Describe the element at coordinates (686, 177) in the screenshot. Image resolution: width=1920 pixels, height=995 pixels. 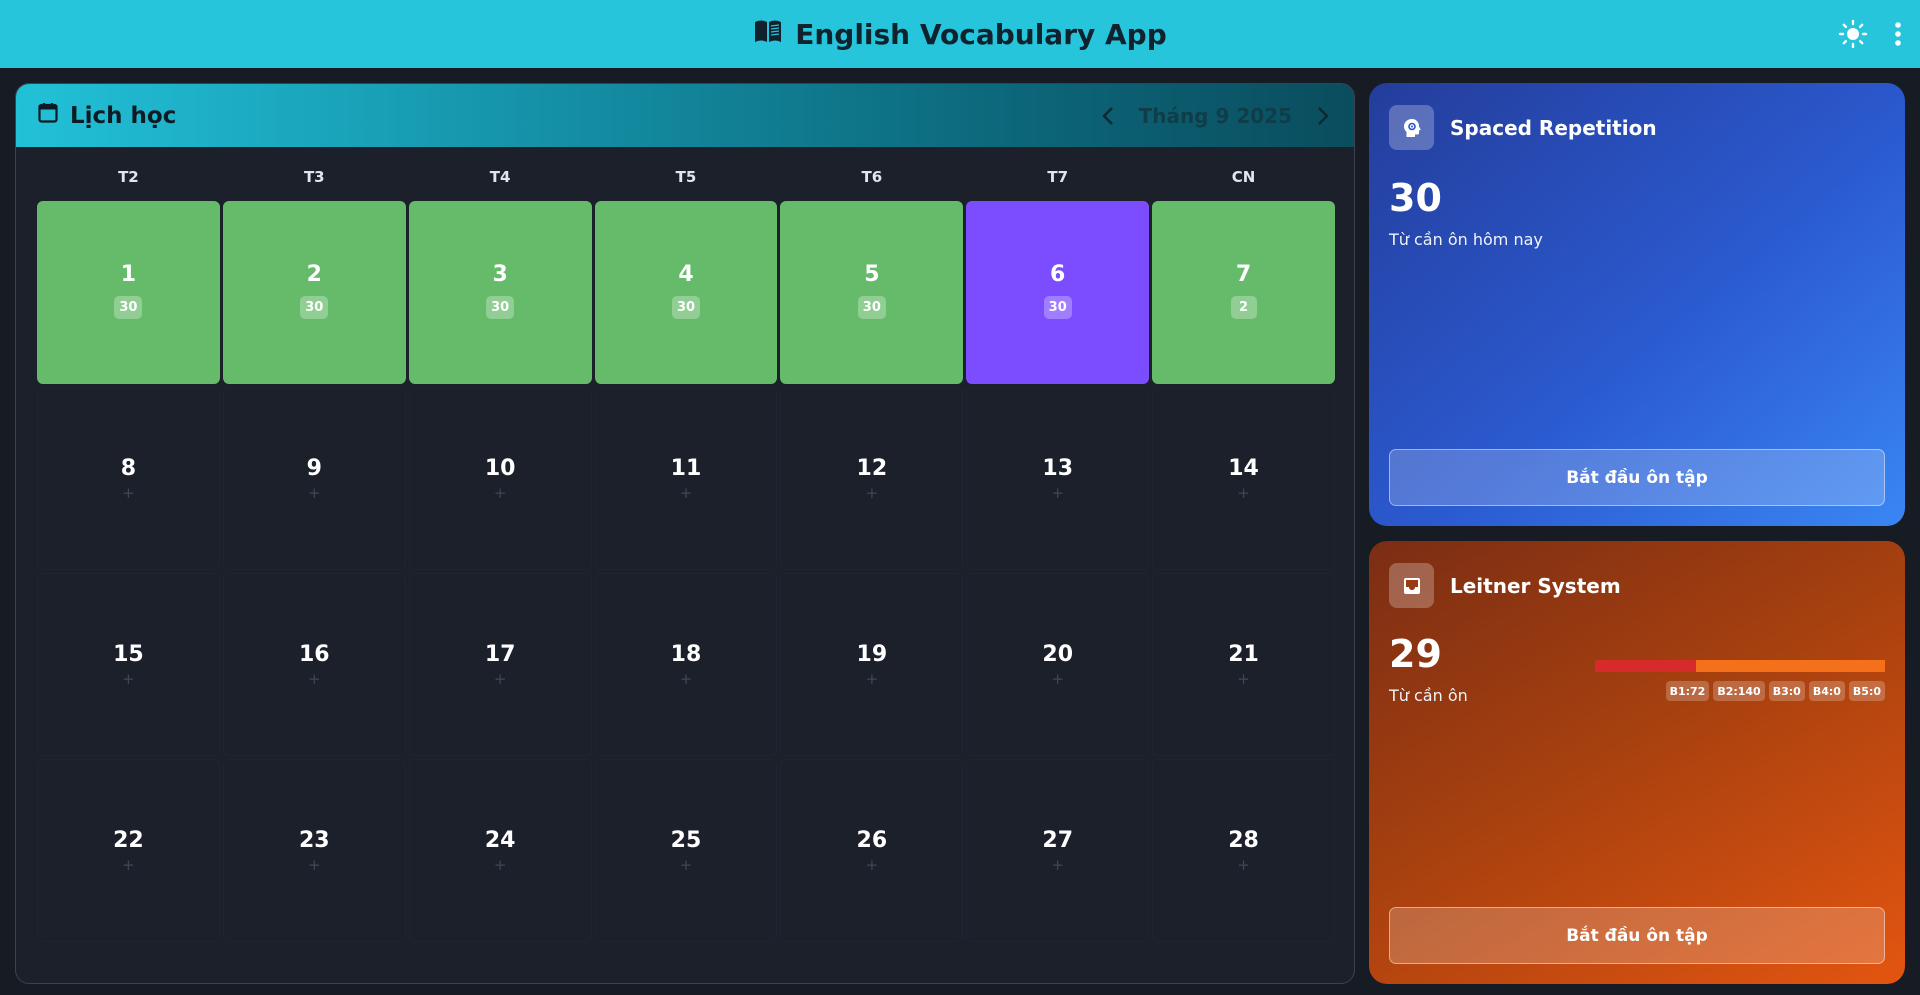
I see `weekday-label: T5` at that location.